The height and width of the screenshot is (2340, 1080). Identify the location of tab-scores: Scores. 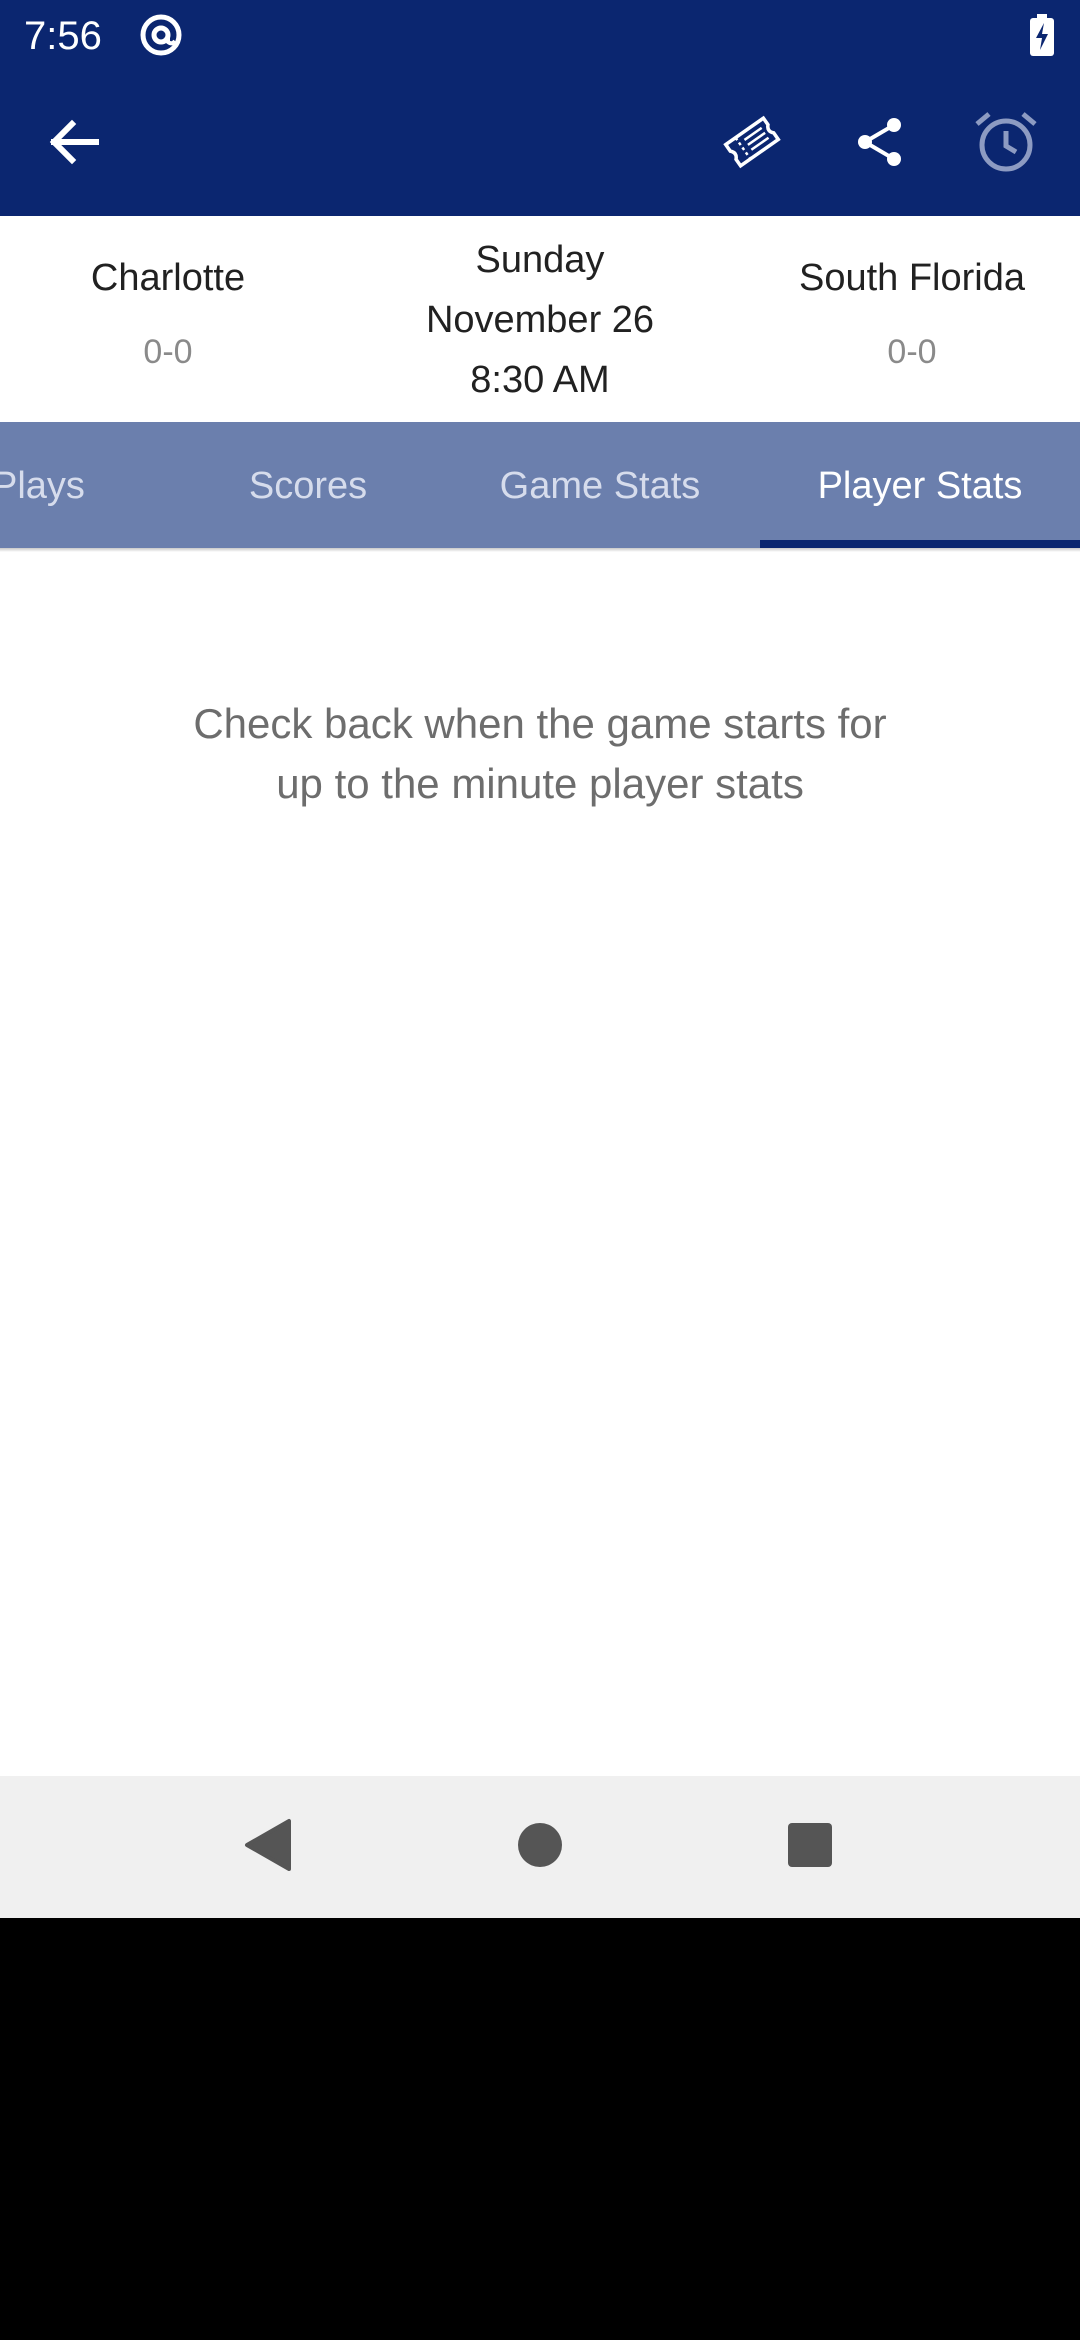
(308, 485).